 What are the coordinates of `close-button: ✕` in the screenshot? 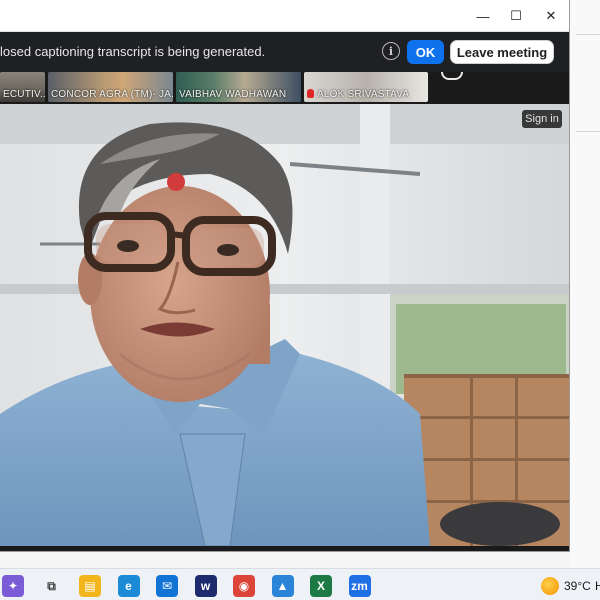 It's located at (551, 16).